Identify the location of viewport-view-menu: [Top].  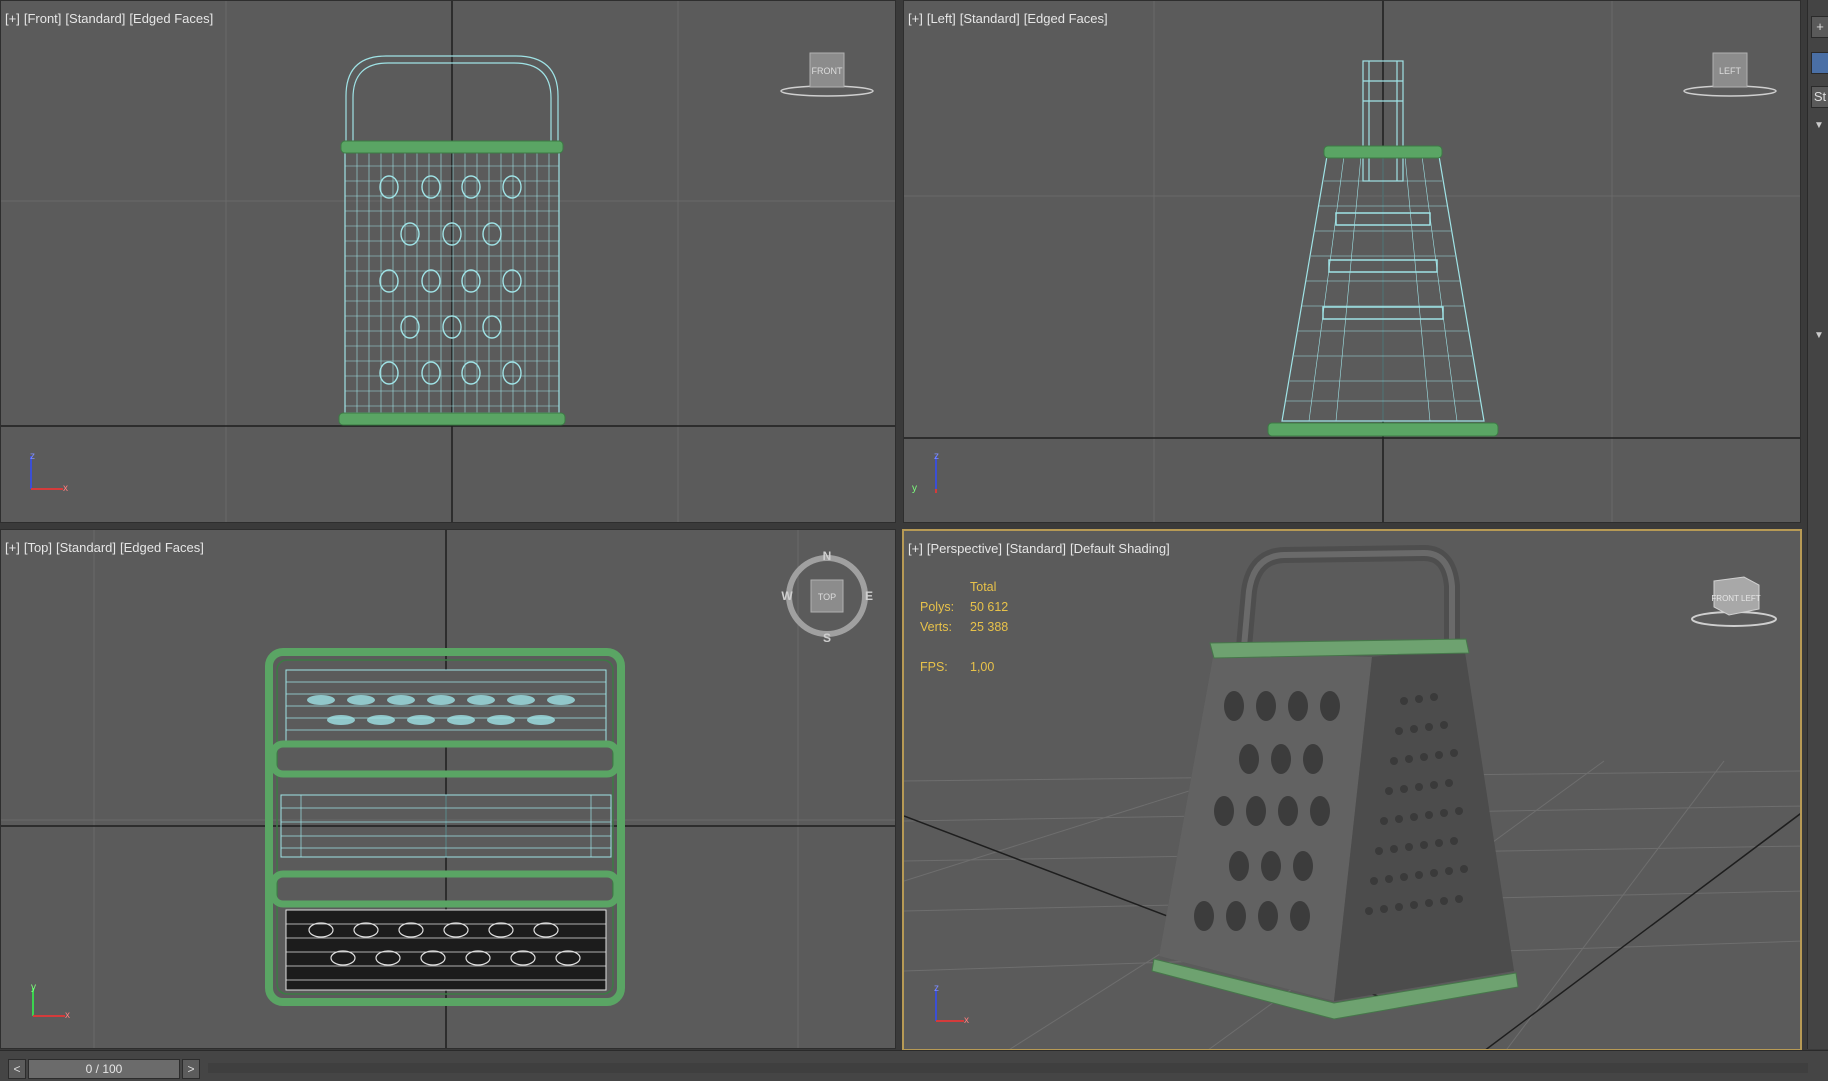
(38, 547).